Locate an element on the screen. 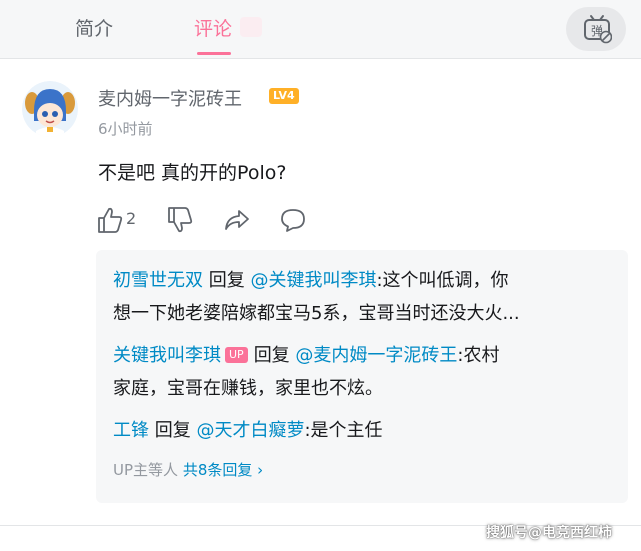  more-total: 共8条回复 › is located at coordinates (223, 470).